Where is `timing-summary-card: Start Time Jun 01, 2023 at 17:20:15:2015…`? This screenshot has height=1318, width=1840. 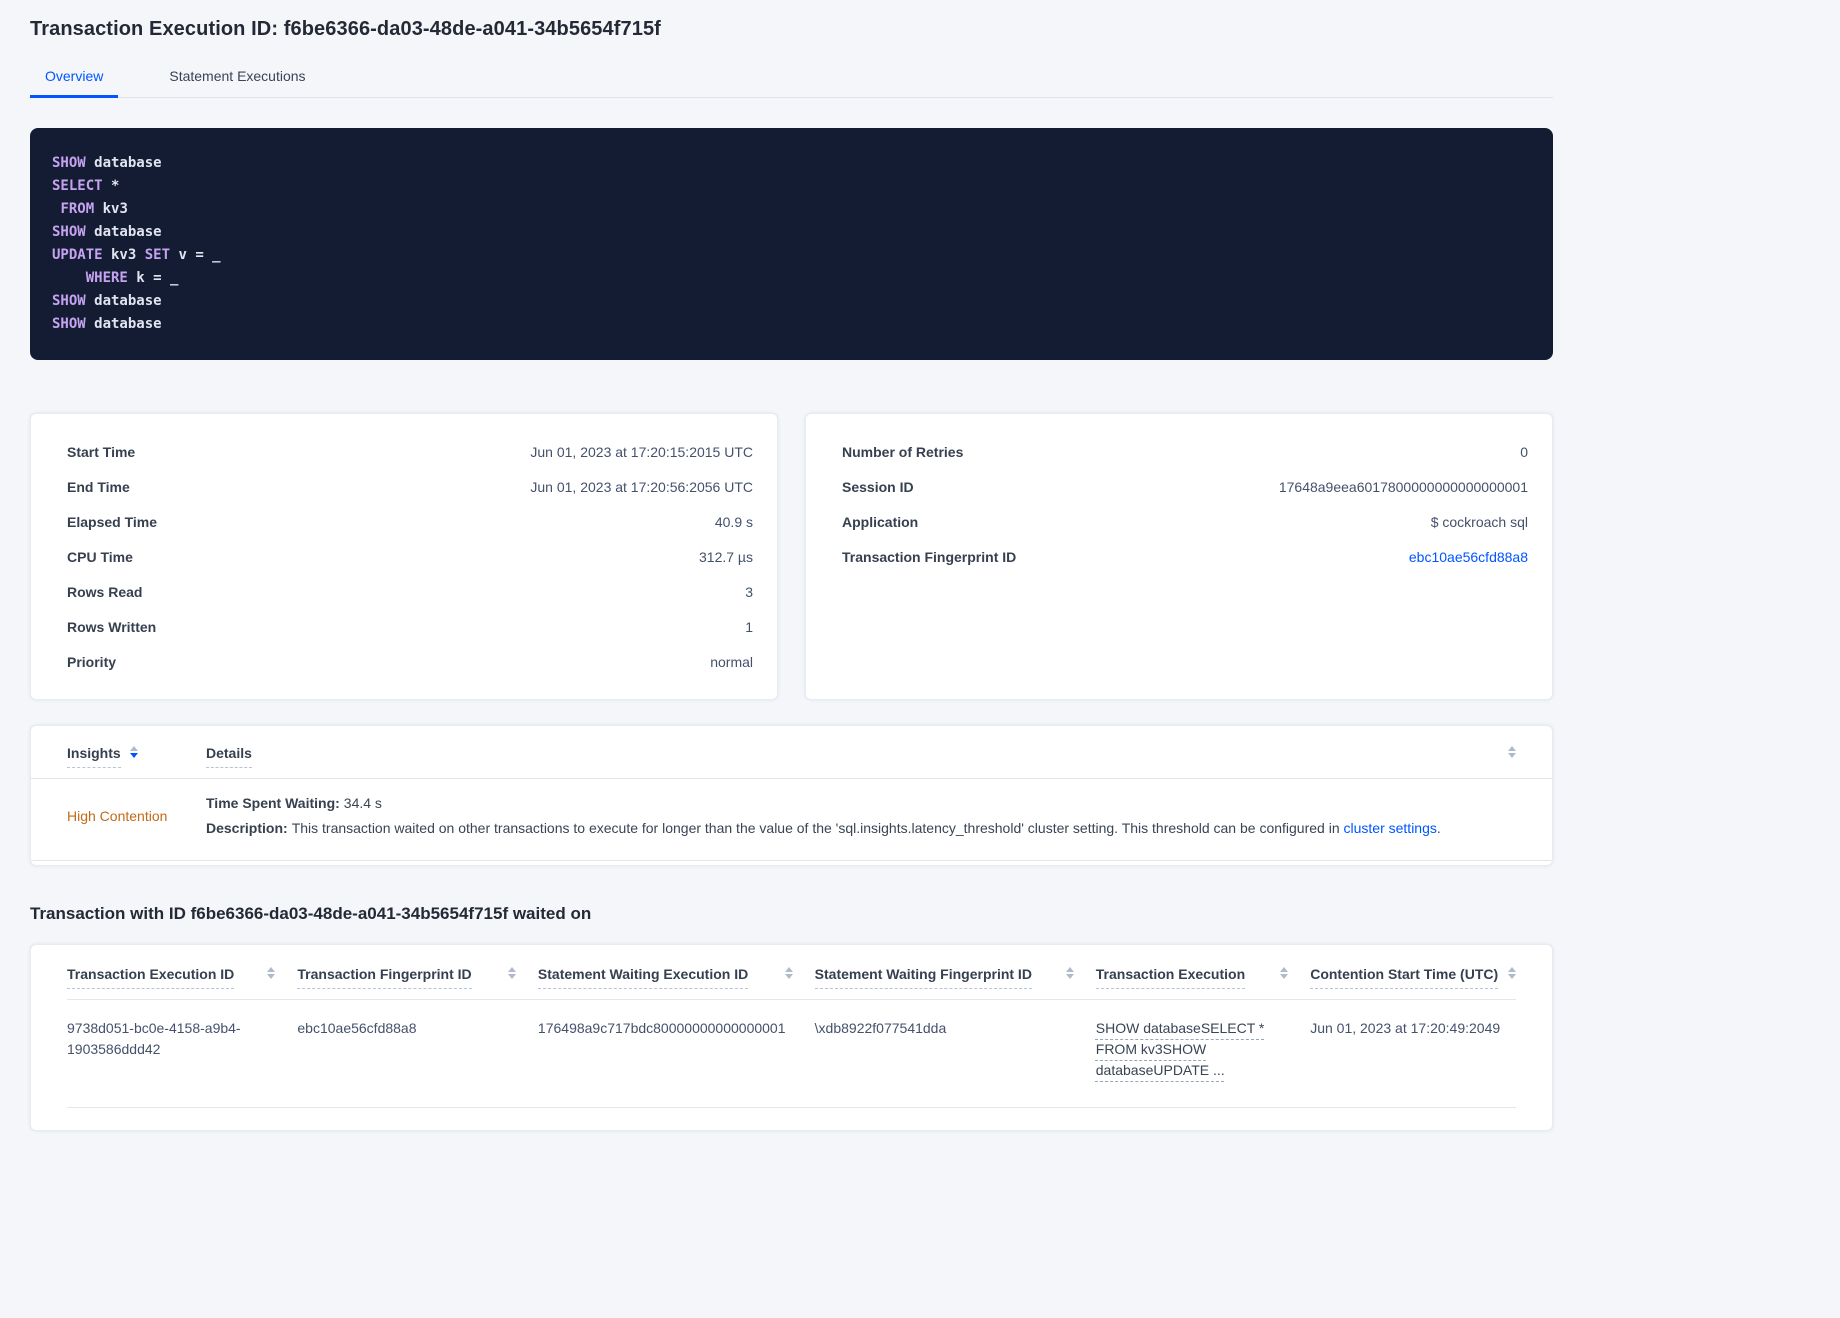
timing-summary-card: Start Time Jun 01, 2023 at 17:20:15:2015… is located at coordinates (404, 556).